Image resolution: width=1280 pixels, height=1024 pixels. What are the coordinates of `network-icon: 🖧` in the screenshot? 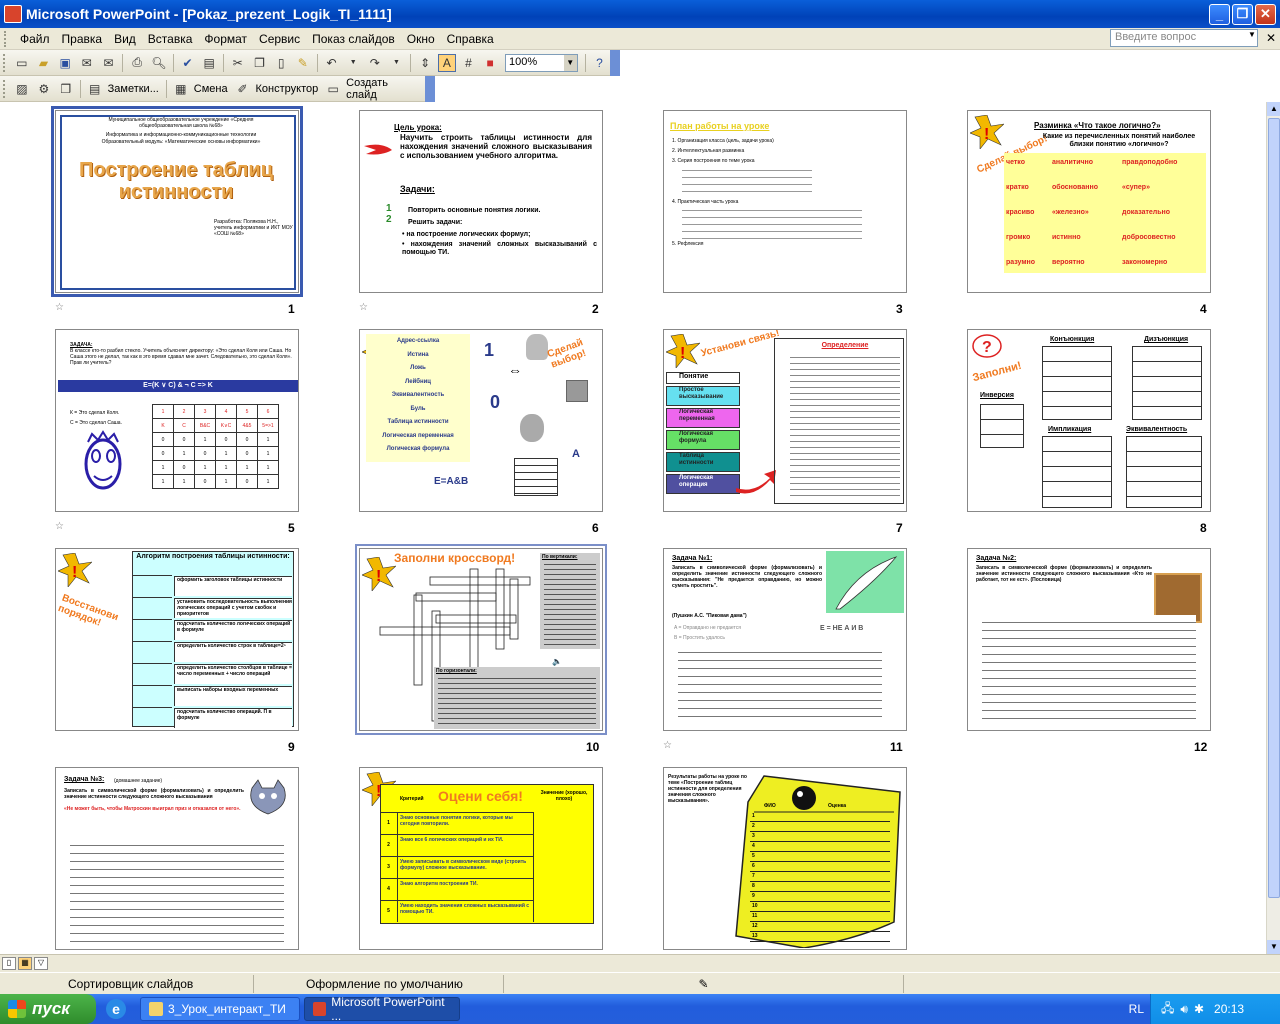 It's located at (1167, 1009).